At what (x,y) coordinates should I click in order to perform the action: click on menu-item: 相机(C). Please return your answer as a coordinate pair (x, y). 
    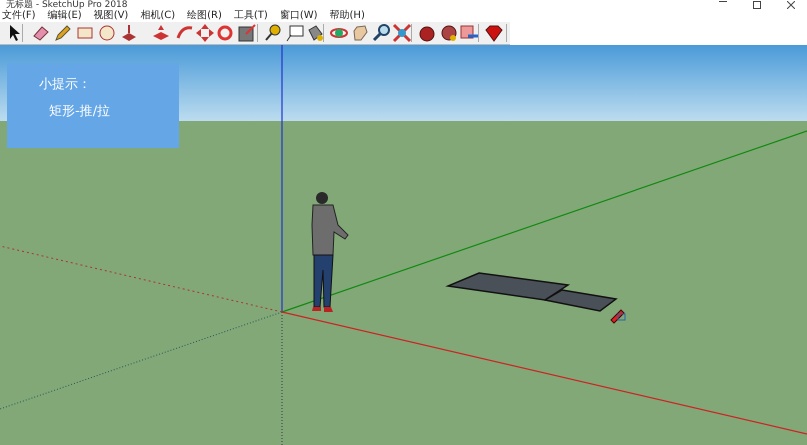
    Looking at the image, I should click on (158, 16).